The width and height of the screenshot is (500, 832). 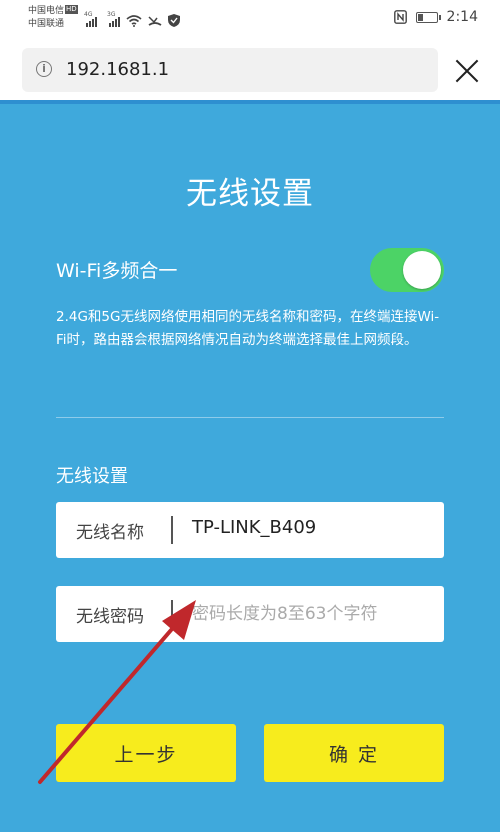 I want to click on battery-icon, so click(x=428, y=17).